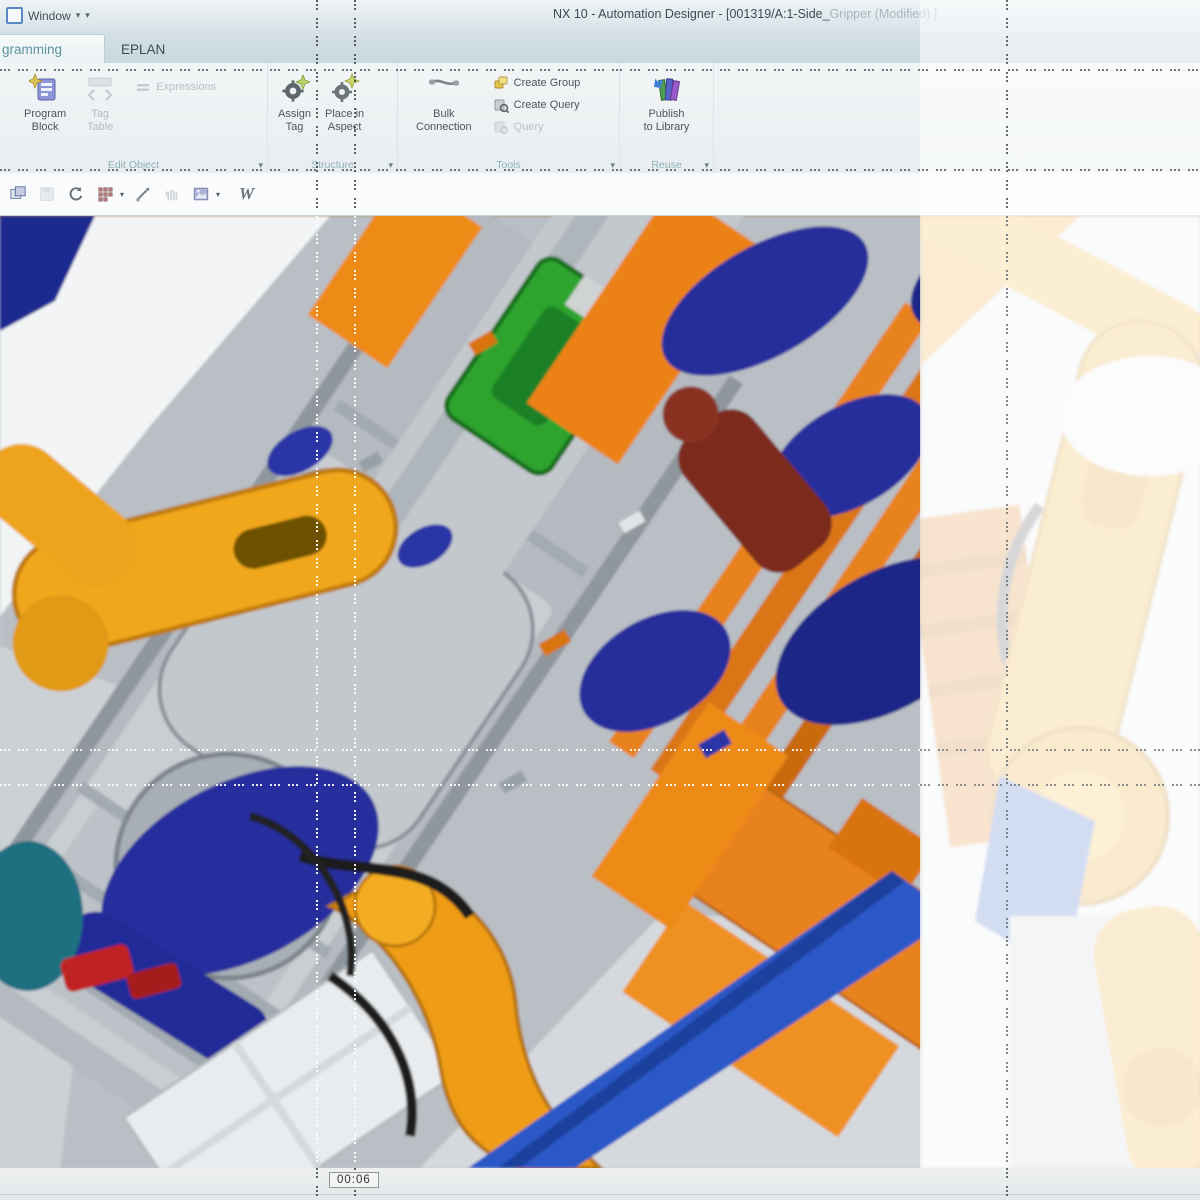  What do you see at coordinates (883, 14) in the screenshot?
I see `window-title-faded: Gripper (Modified) ]` at bounding box center [883, 14].